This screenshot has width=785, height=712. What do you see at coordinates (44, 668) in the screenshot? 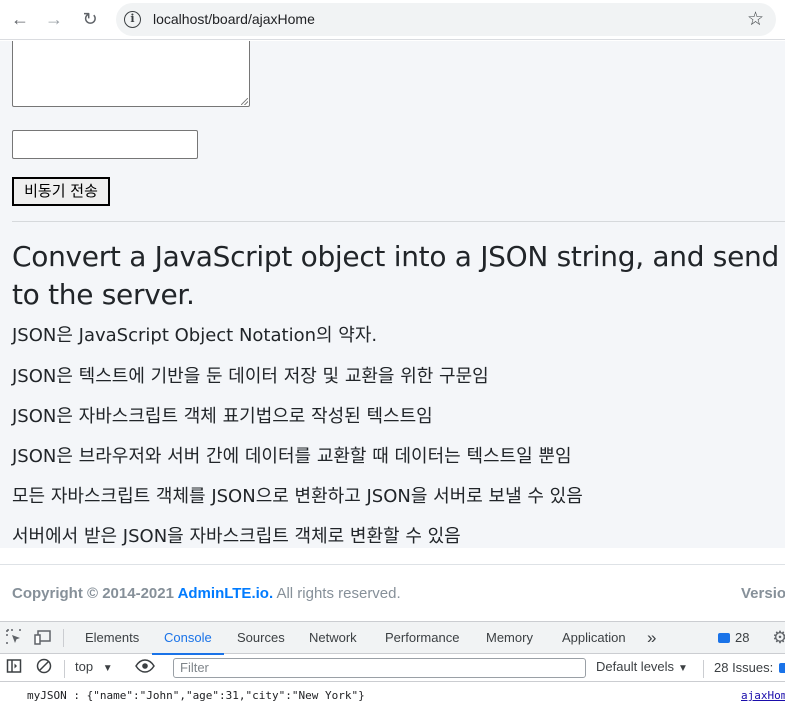
I see `clear-console-icon` at bounding box center [44, 668].